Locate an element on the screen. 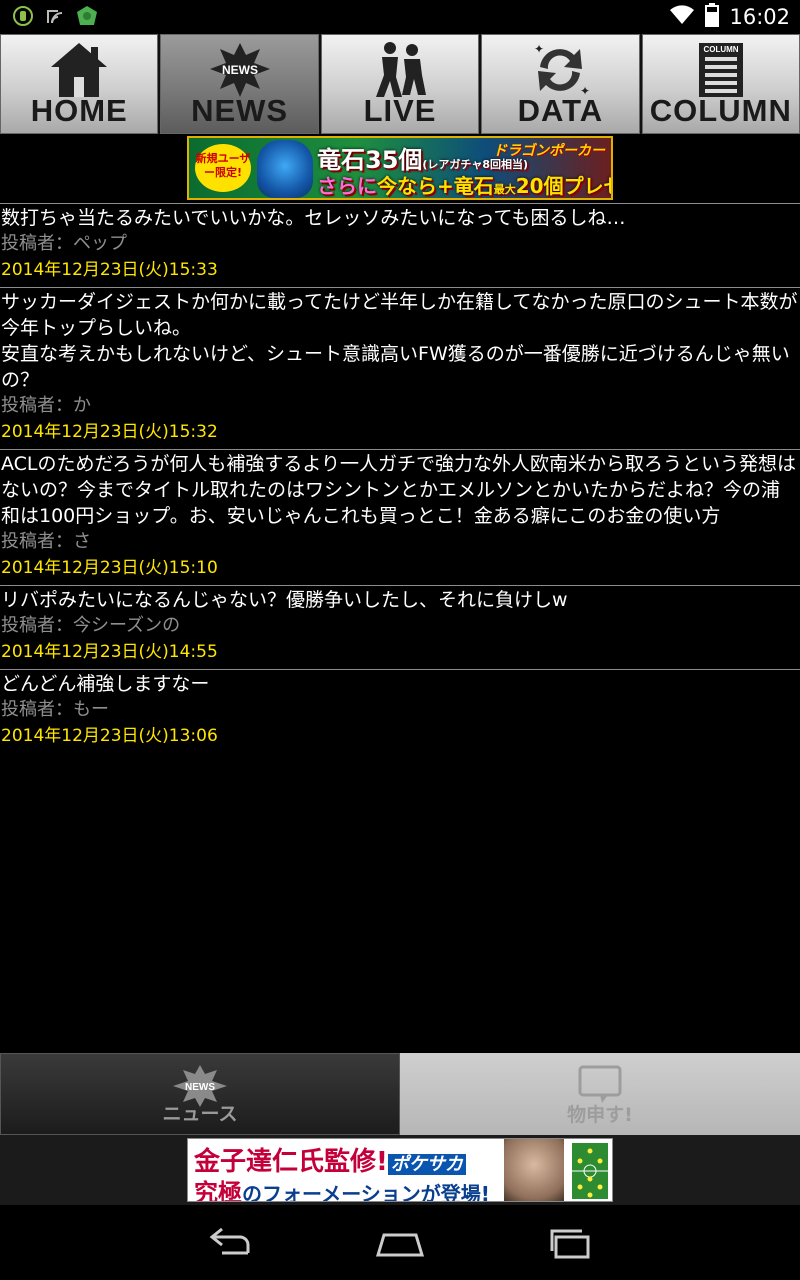 The image size is (800, 1280). portrait-image is located at coordinates (534, 1170).